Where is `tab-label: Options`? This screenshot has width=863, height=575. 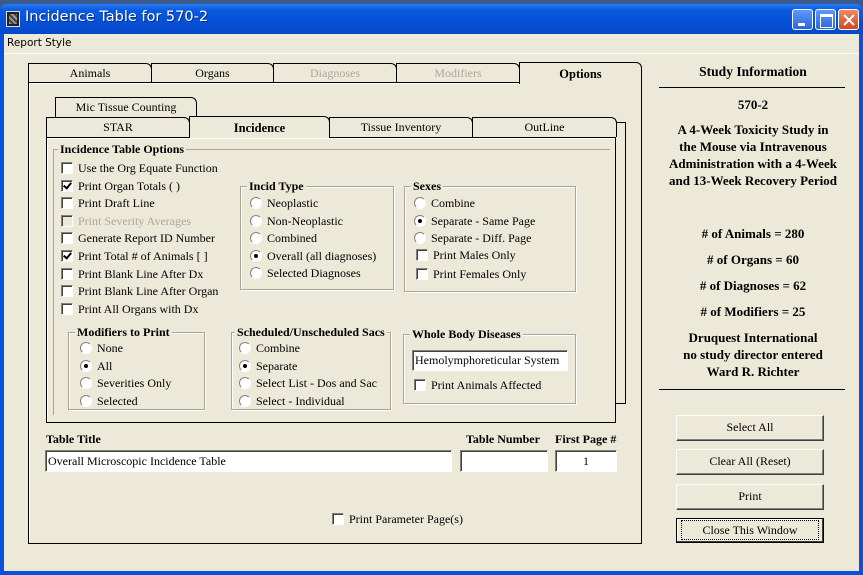 tab-label: Options is located at coordinates (580, 74).